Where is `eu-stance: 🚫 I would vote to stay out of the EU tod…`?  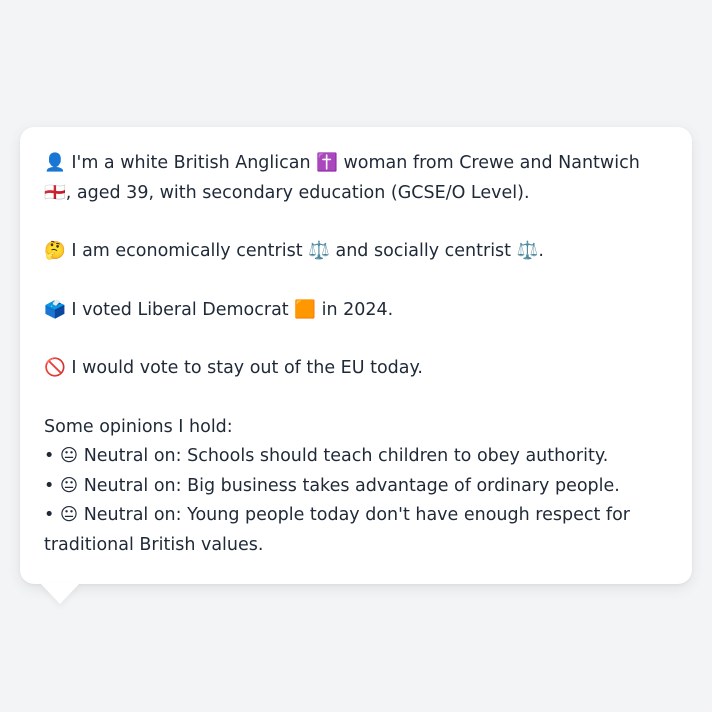
eu-stance: 🚫 I would vote to stay out of the EU tod… is located at coordinates (233, 368).